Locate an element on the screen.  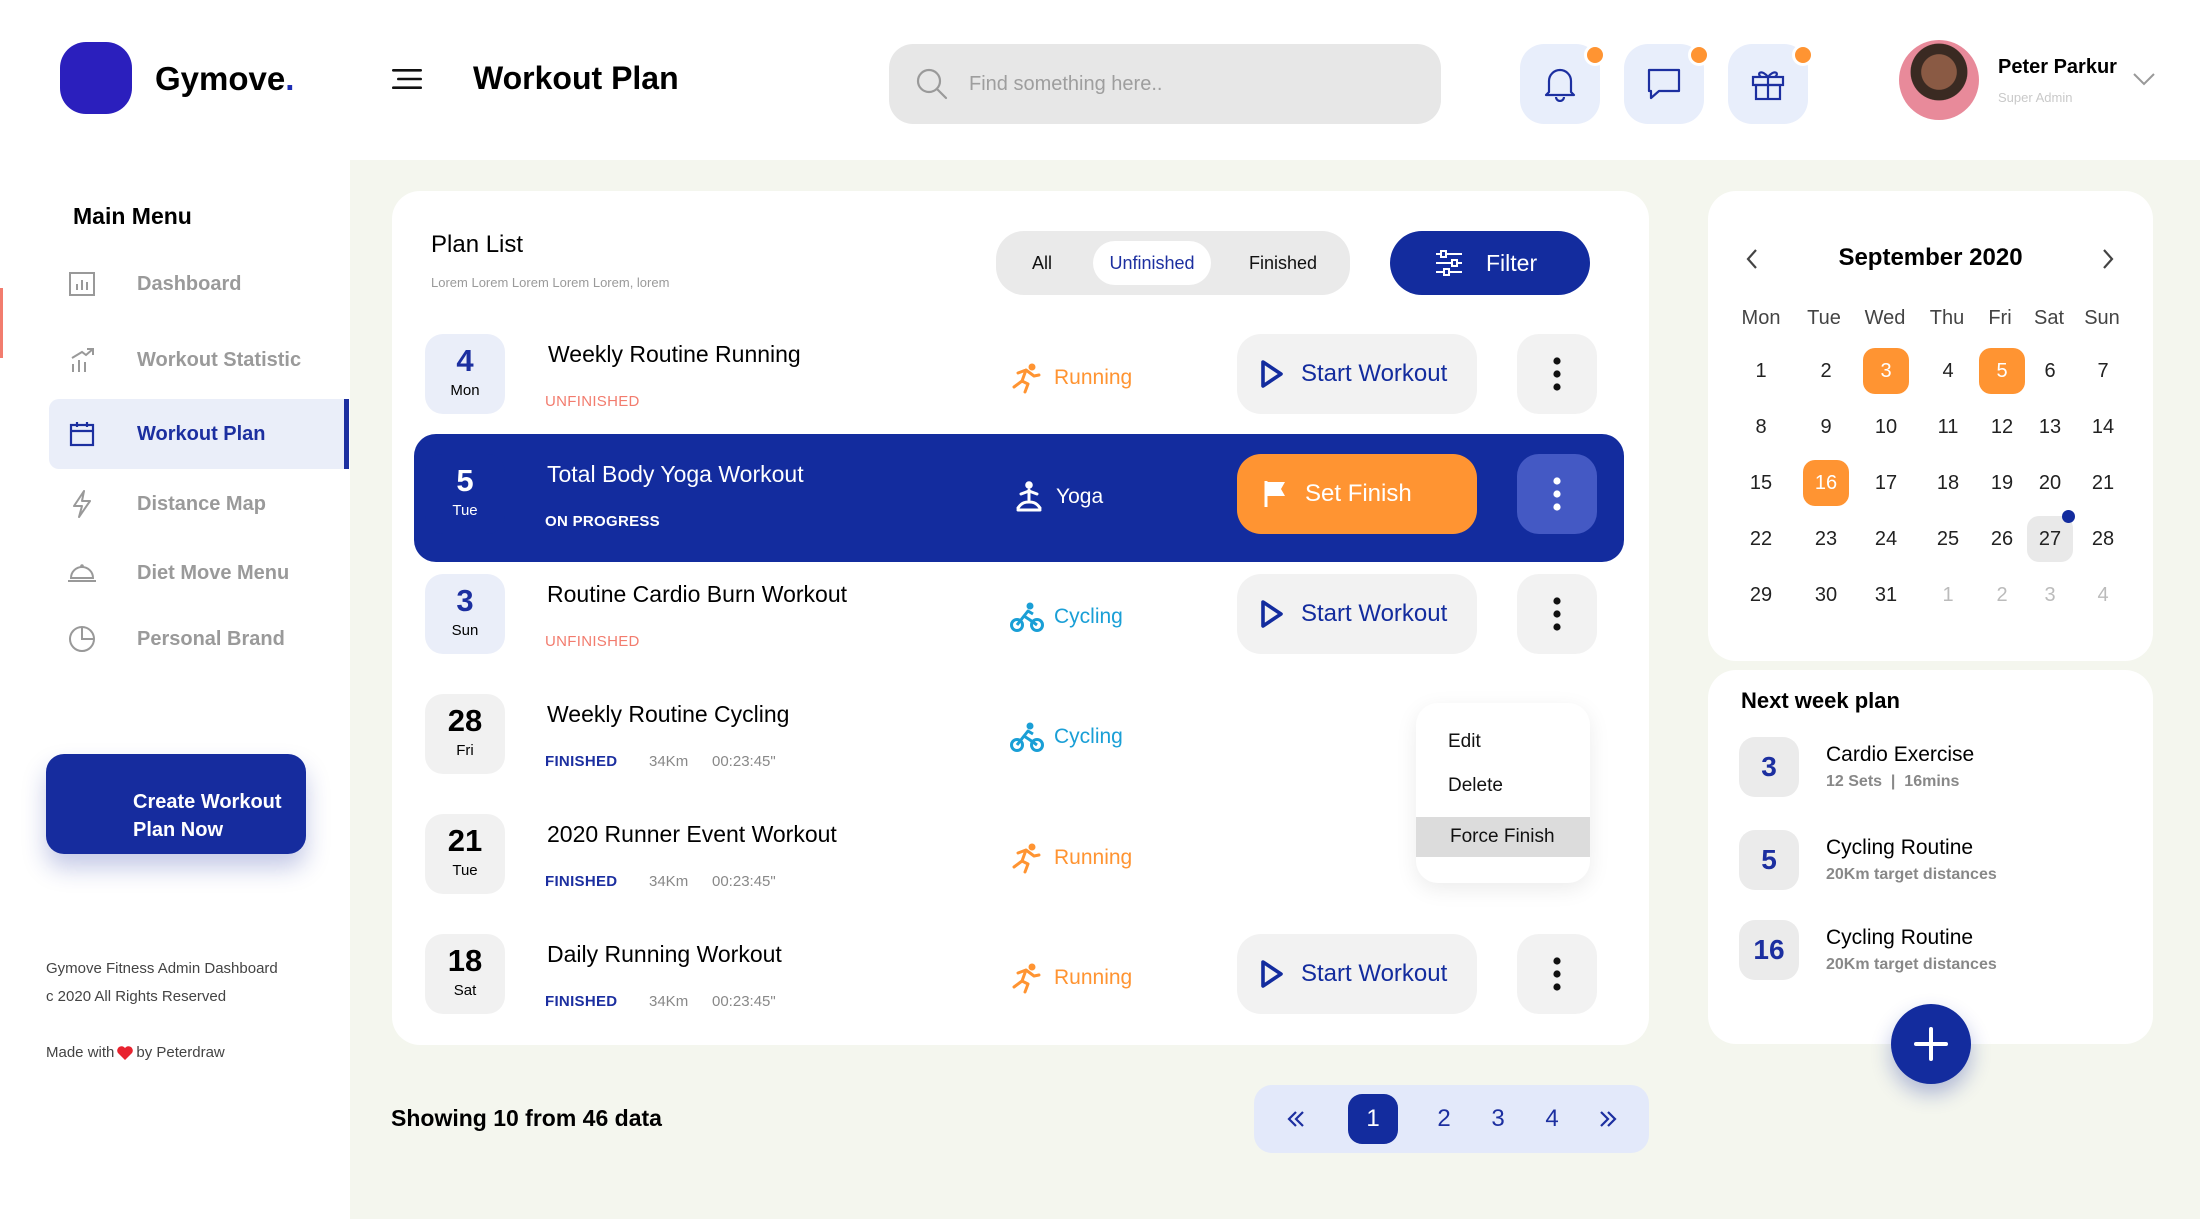
calendar-day: 5 is located at coordinates (2002, 371).